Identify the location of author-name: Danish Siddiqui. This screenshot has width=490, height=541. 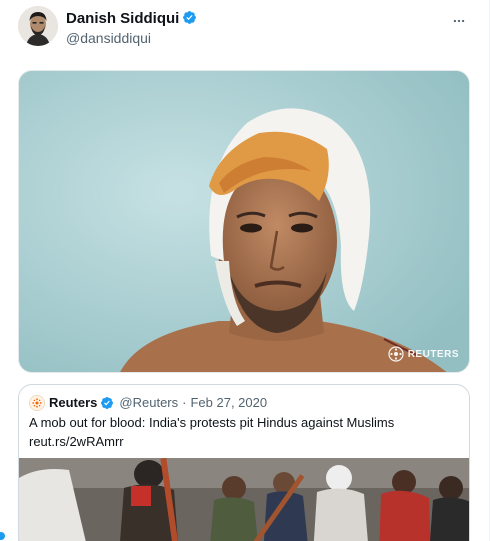
(122, 18).